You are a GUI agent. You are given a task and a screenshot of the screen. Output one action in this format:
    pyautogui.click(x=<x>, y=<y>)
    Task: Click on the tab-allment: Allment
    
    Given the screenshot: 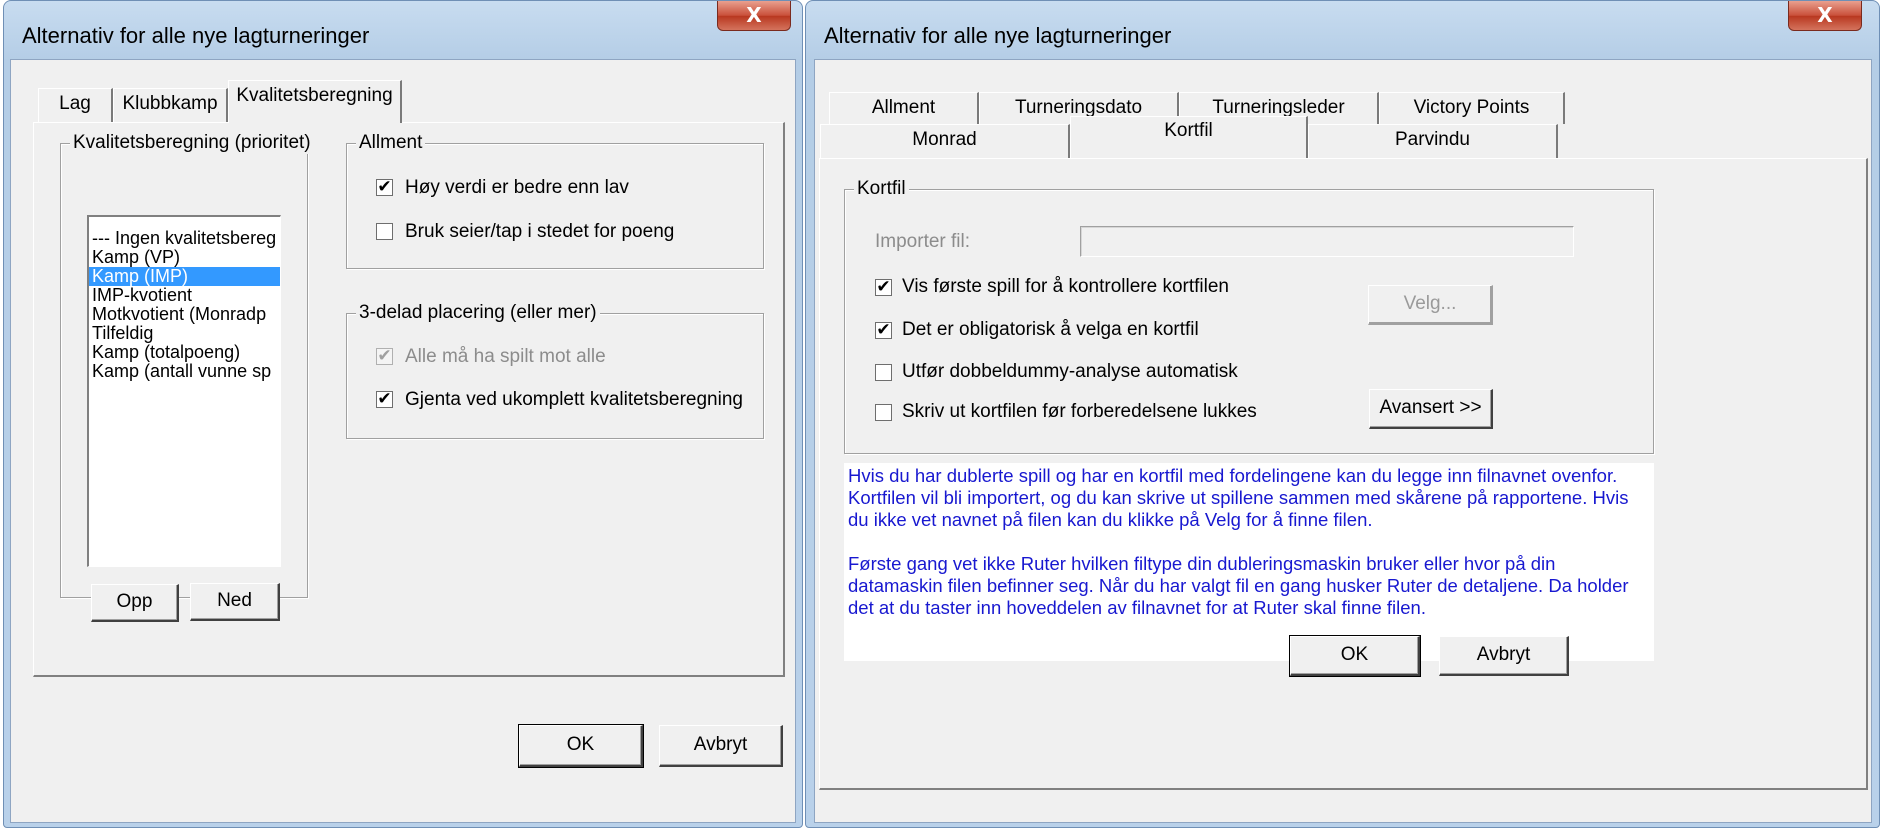 What is the action you would take?
    pyautogui.click(x=904, y=108)
    